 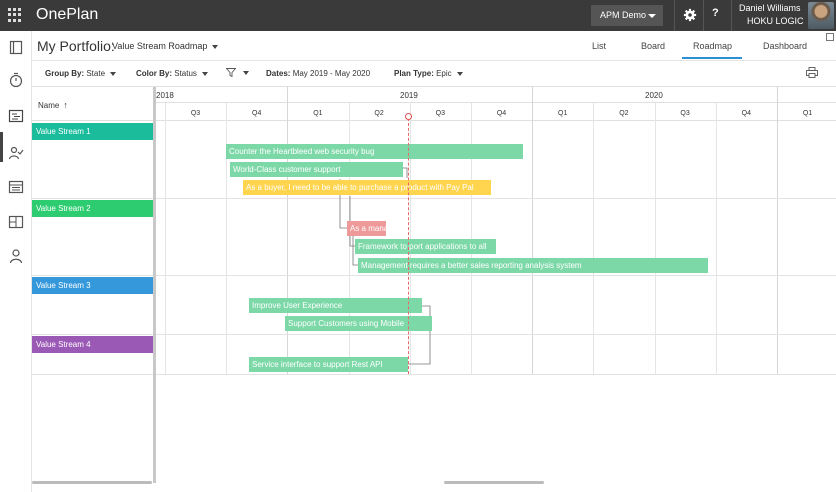 I want to click on epic-bar: Support Customers using Mobile, so click(x=358, y=323).